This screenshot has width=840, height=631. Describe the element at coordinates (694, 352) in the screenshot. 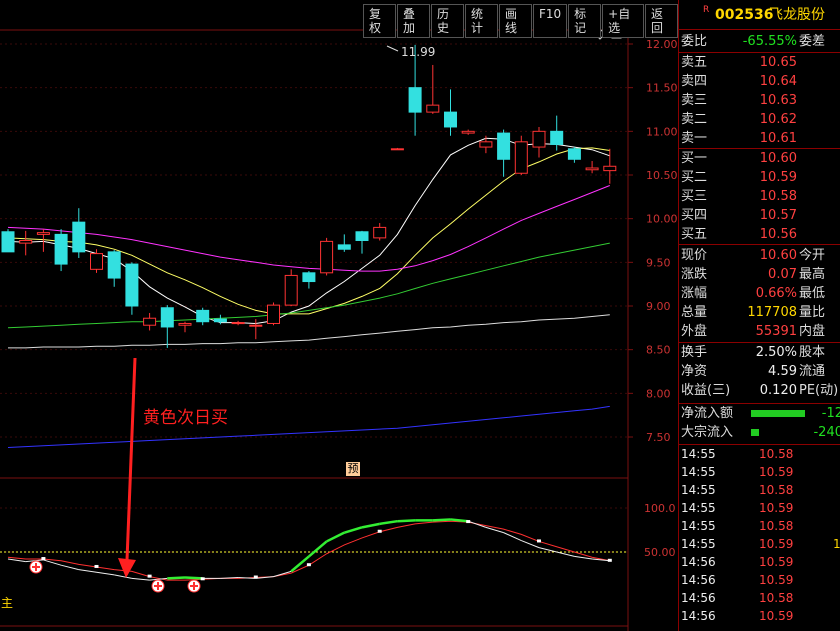

I see `fundamental-label: 换手` at that location.